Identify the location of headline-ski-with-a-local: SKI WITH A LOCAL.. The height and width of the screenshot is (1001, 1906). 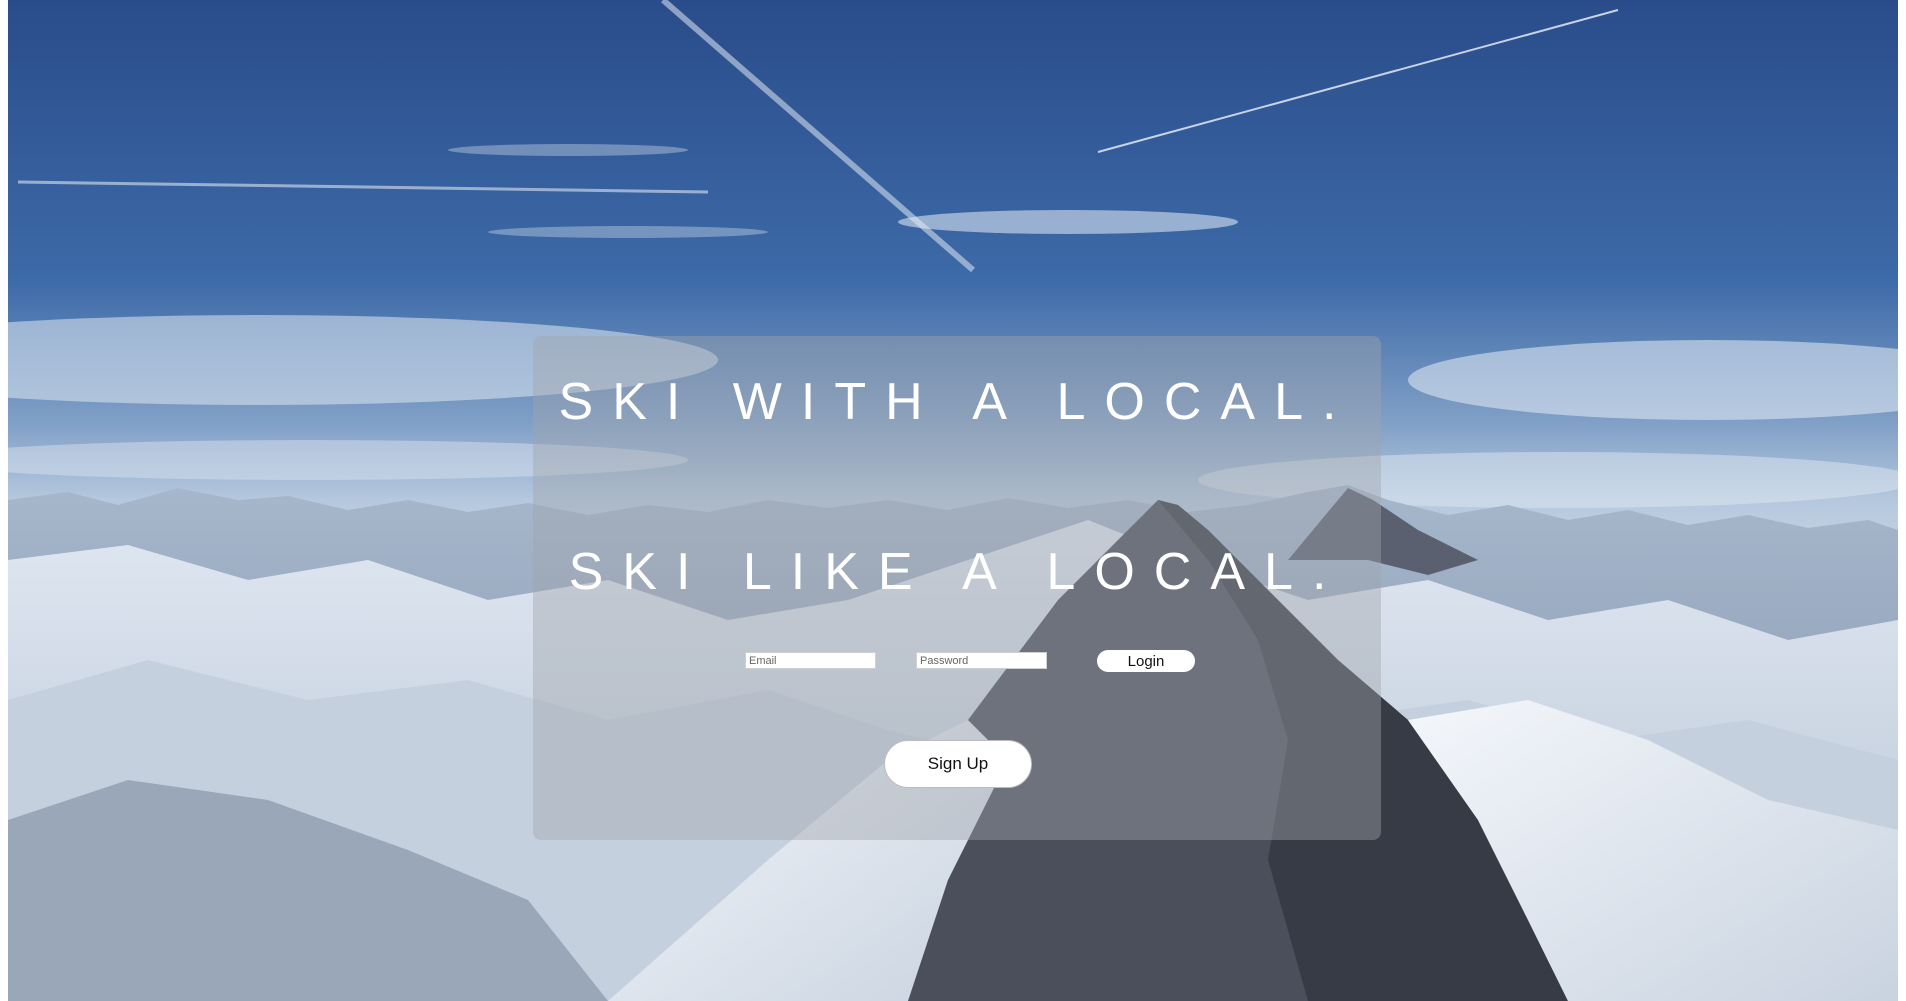
(957, 402).